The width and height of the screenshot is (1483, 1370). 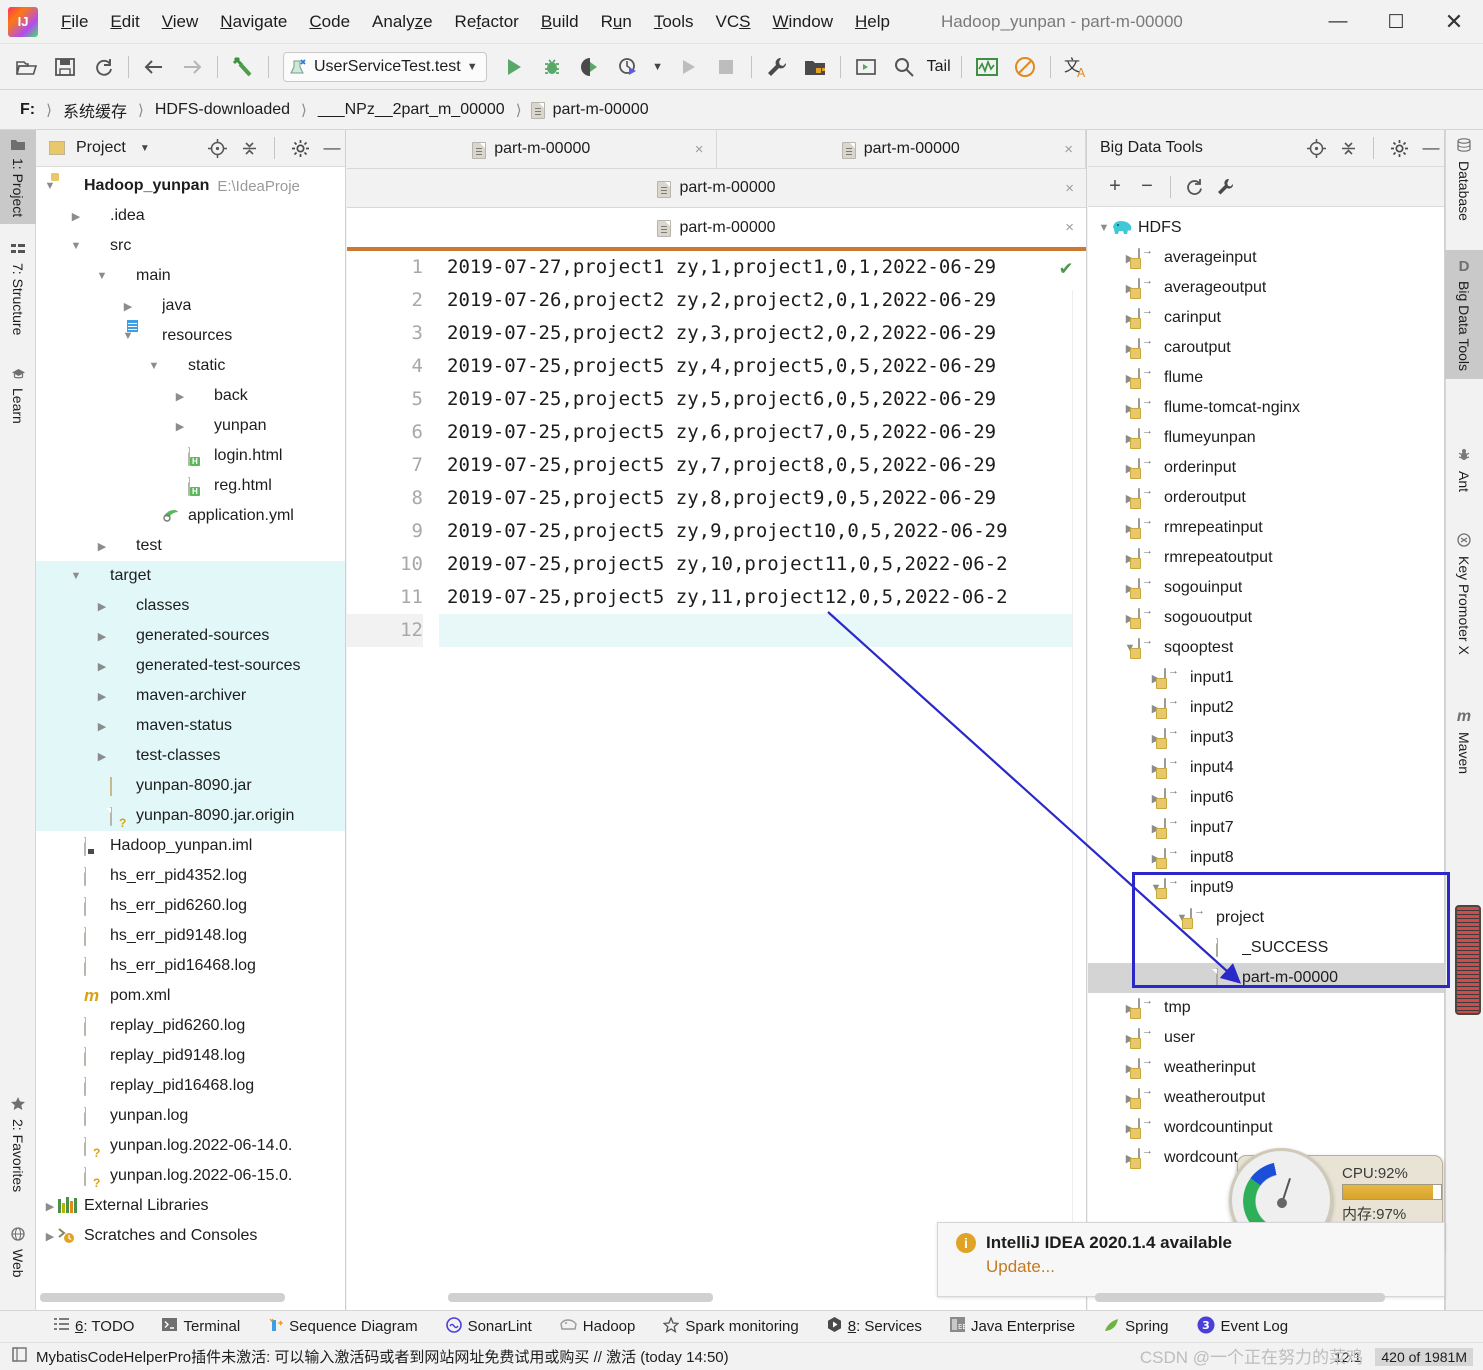 I want to click on project-tree-row: ▶?yunpan.log.2022-06-14.0., so click(x=190, y=1146).